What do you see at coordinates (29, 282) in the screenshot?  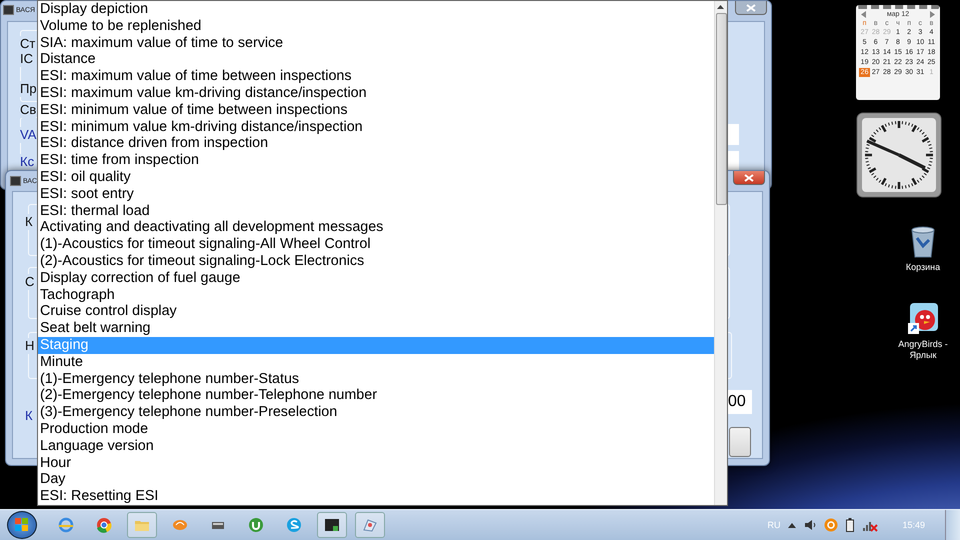 I see `field-label: С` at bounding box center [29, 282].